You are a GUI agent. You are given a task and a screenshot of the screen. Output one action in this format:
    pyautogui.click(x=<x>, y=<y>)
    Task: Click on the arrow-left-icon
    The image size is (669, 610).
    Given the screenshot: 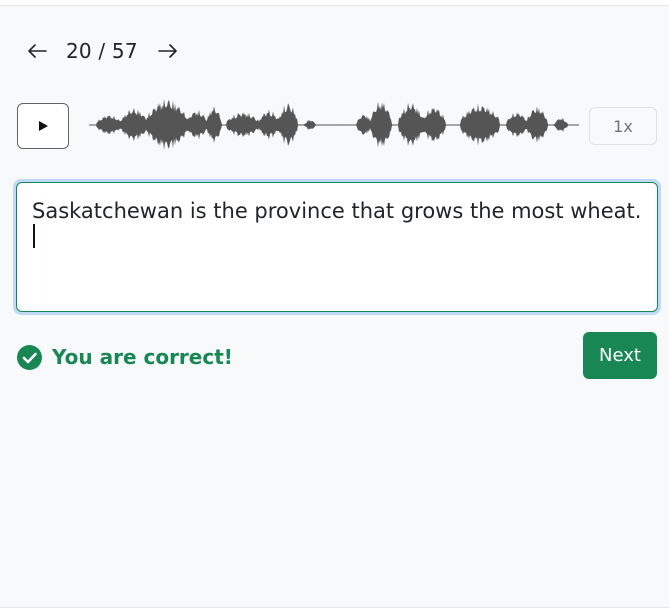 What is the action you would take?
    pyautogui.click(x=37, y=51)
    